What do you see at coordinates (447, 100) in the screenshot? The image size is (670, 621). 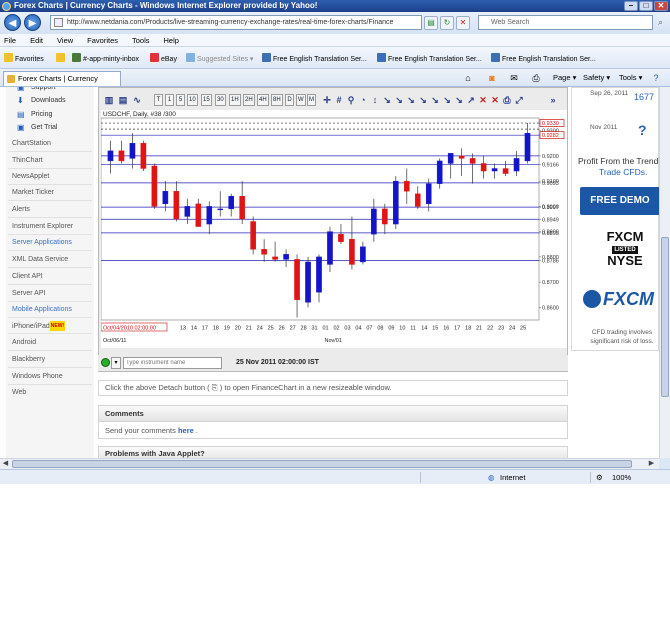 I see `cycle-icon: ↘` at bounding box center [447, 100].